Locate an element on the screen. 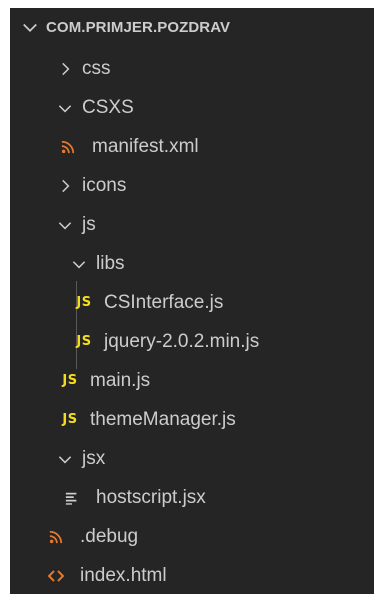 The height and width of the screenshot is (602, 380). tree-item-label: css is located at coordinates (96, 68).